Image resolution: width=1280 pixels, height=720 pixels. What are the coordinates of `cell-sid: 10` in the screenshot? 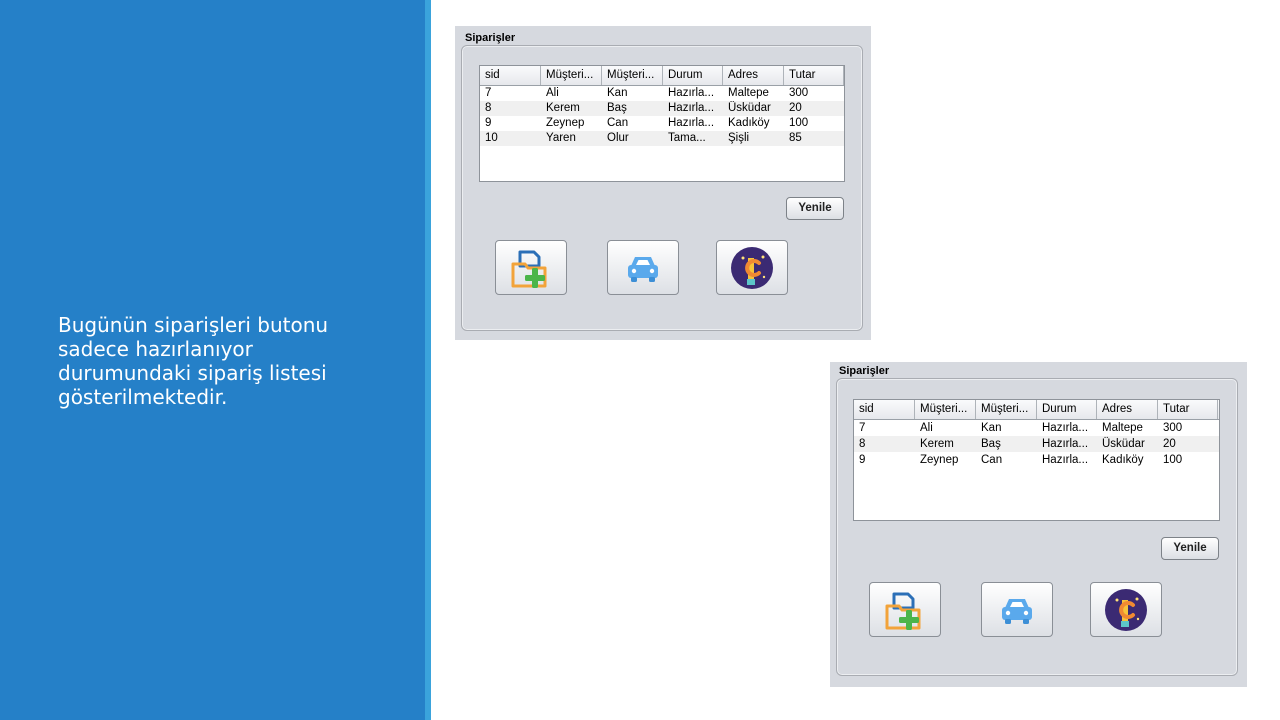 It's located at (491, 138).